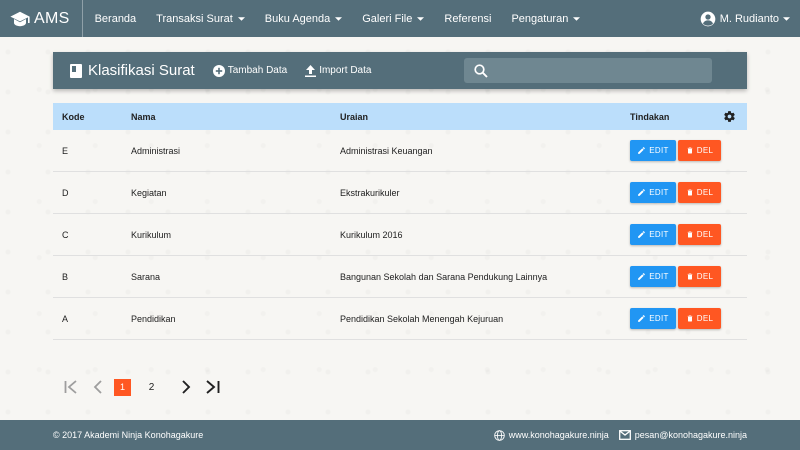  I want to click on cell-nama: Pendidikan, so click(153, 318).